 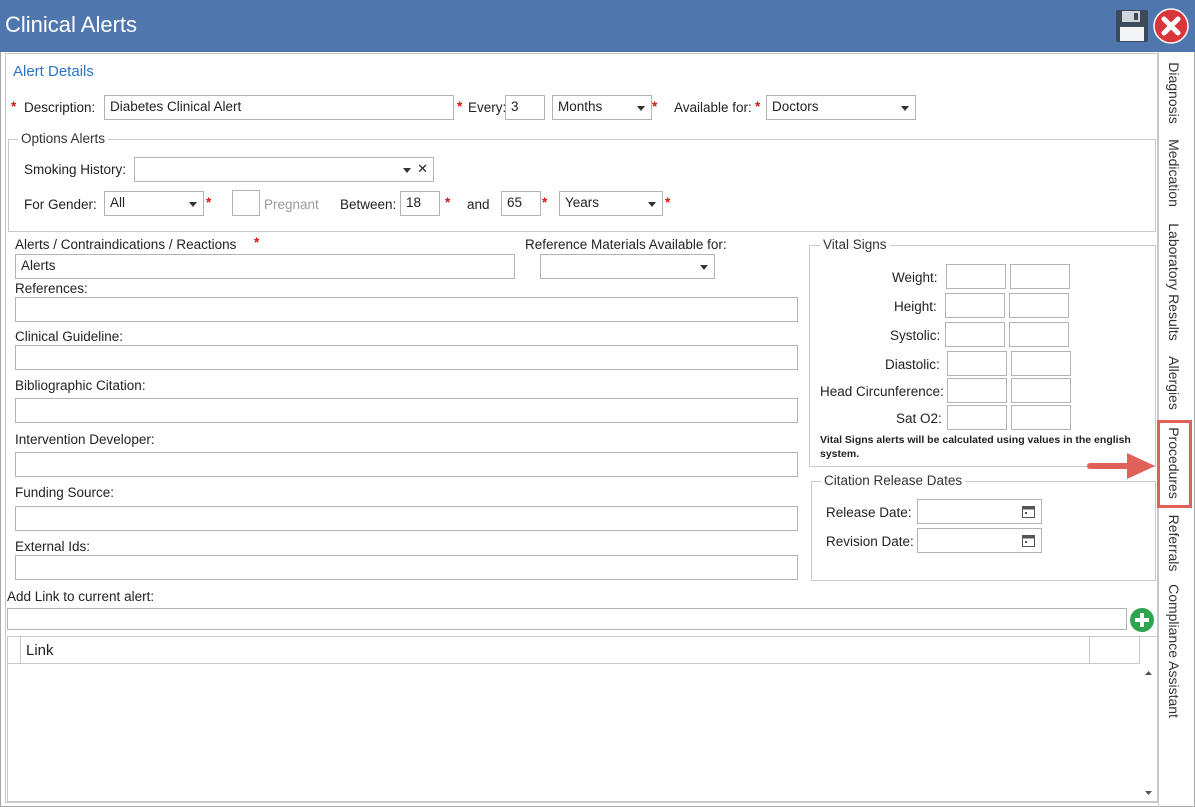 I want to click on clear-icon: ✕, so click(x=422, y=169).